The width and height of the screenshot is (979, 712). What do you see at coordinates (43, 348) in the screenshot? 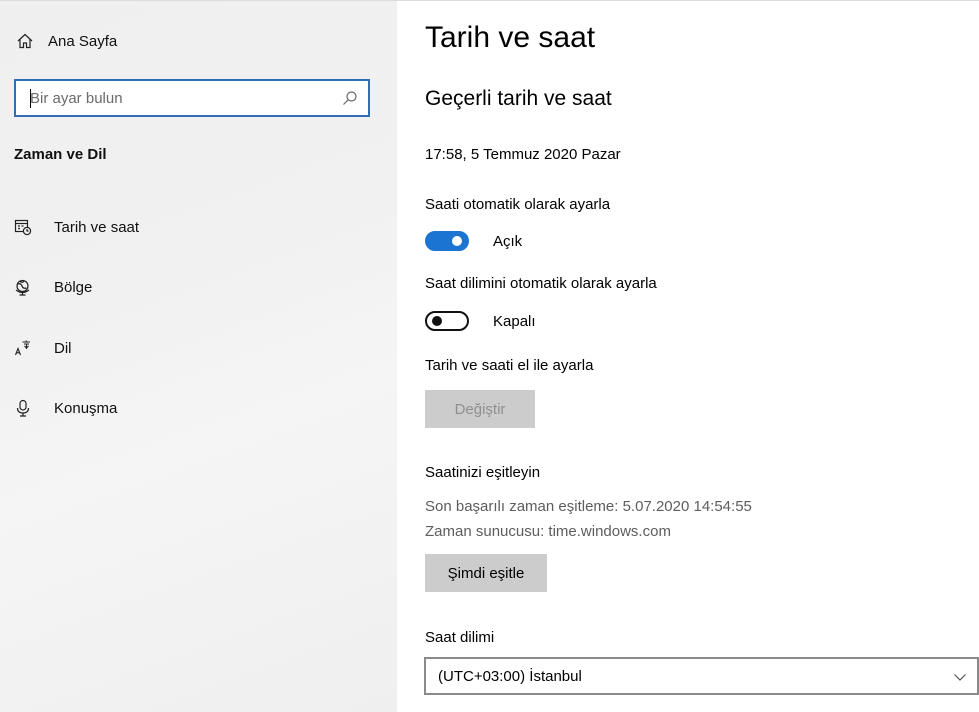
I see `sidebar-item-language: Dil` at bounding box center [43, 348].